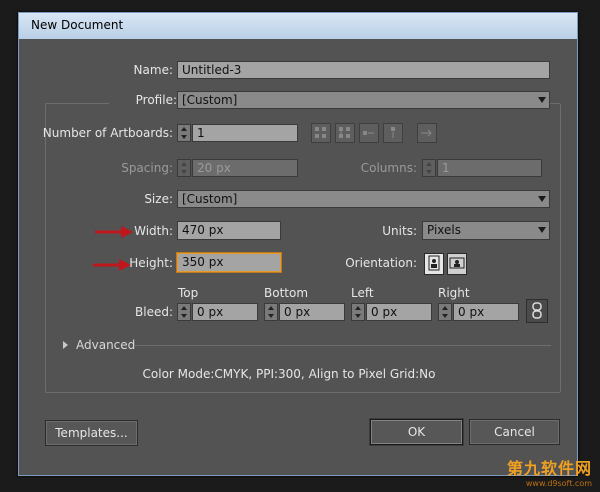  I want to click on units-value: Pixels, so click(444, 230).